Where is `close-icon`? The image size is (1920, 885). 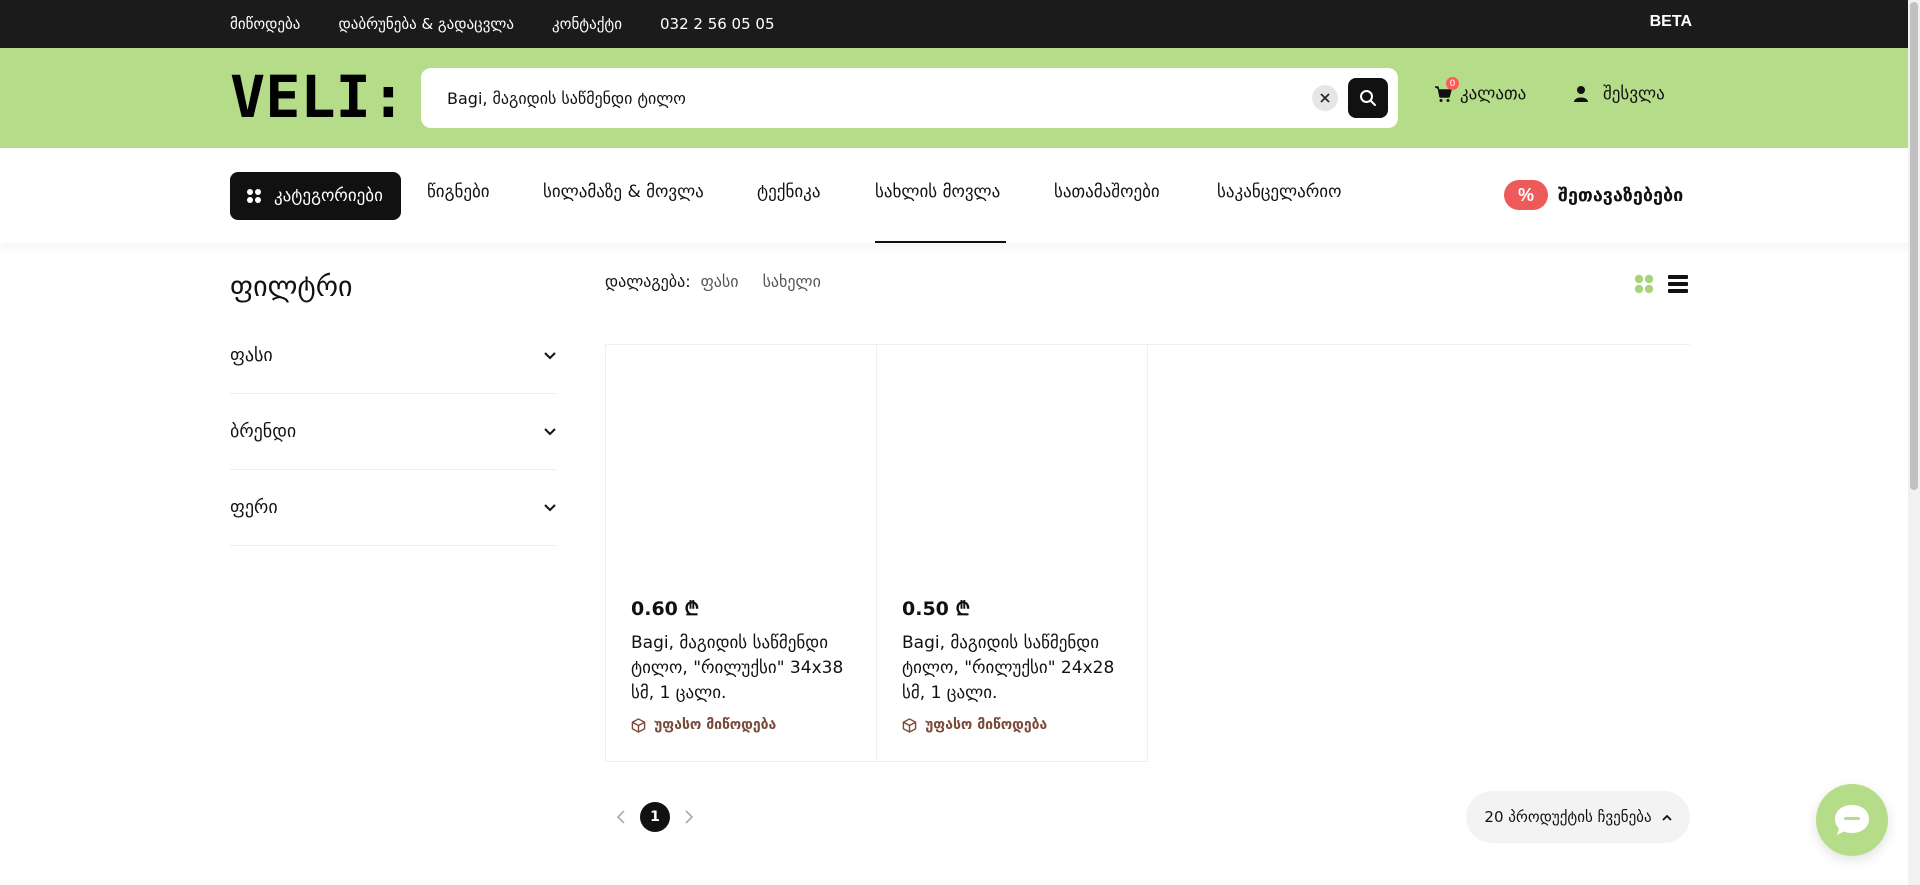
close-icon is located at coordinates (1325, 98).